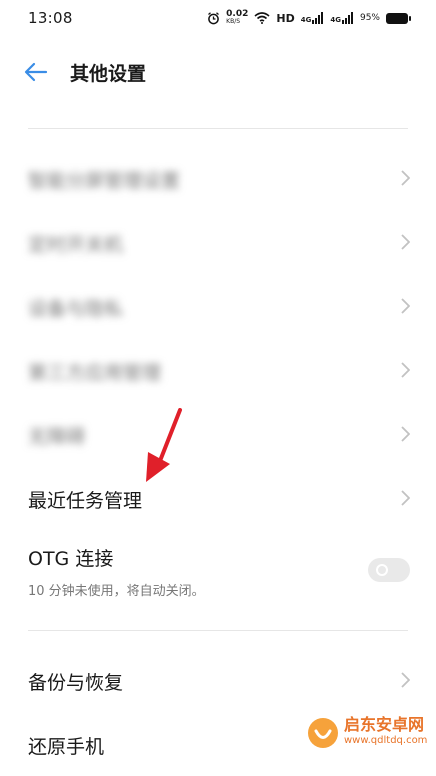  I want to click on menu-item-label: 无障碍, so click(57, 437).